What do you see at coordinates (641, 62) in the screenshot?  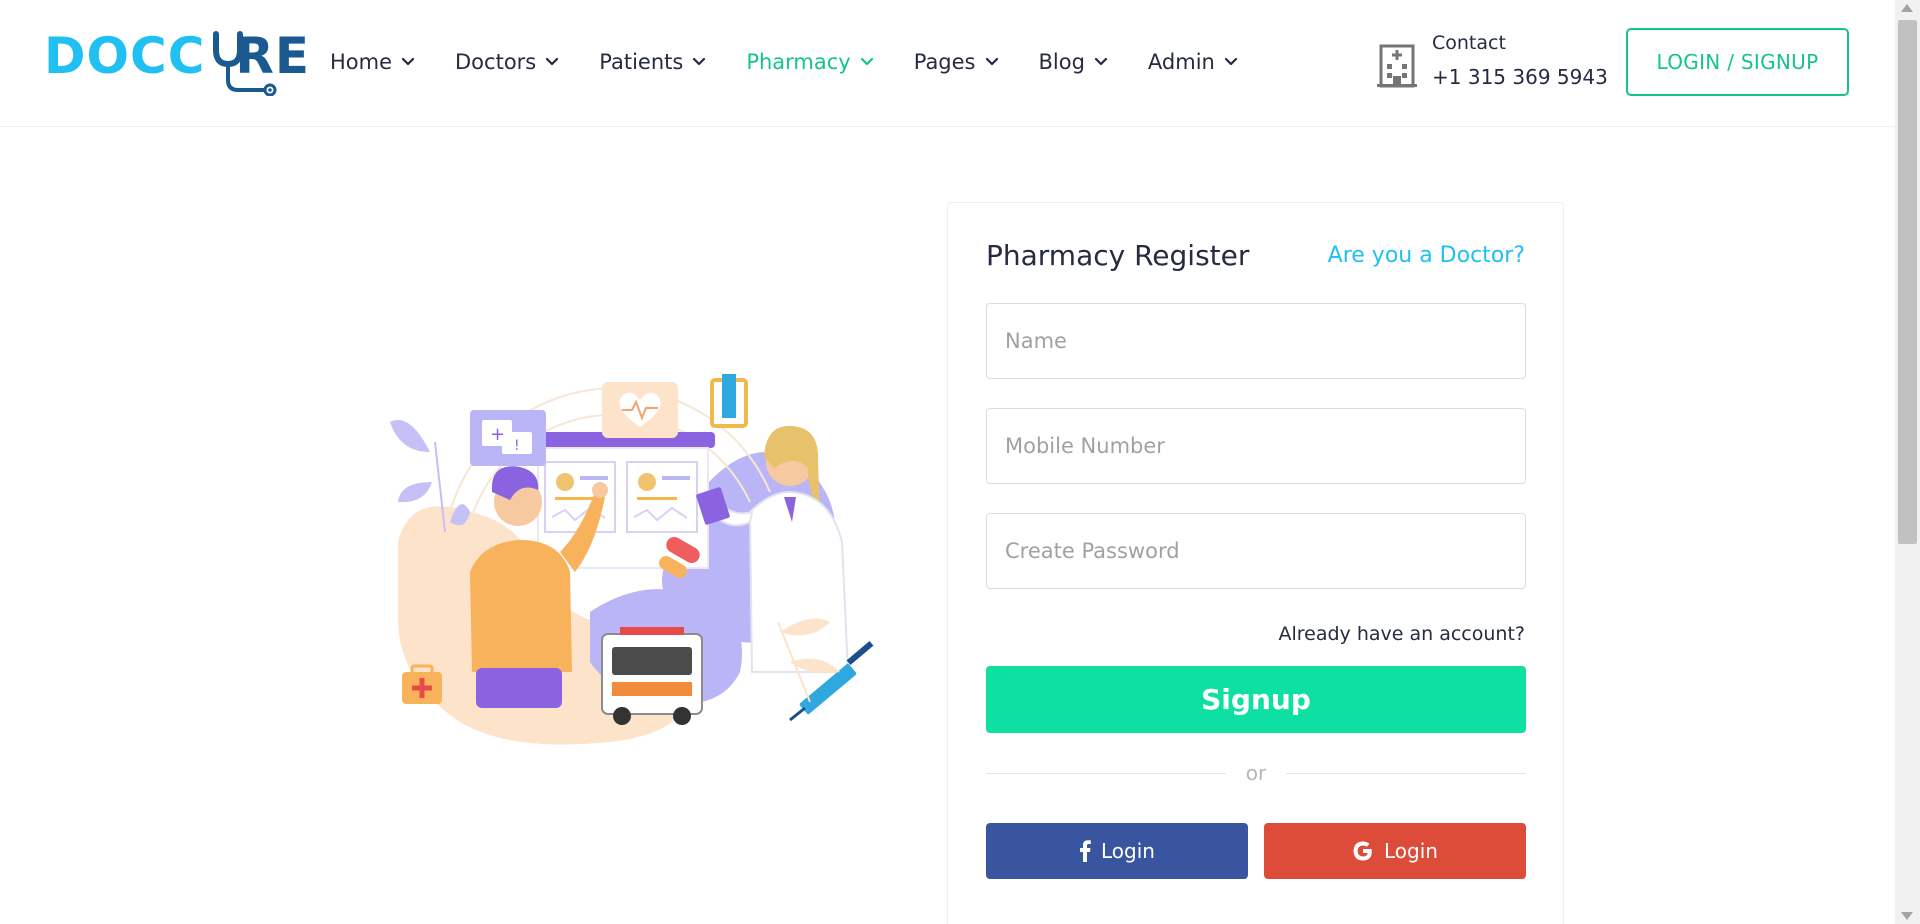 I see `nav-patients-label: Patients` at bounding box center [641, 62].